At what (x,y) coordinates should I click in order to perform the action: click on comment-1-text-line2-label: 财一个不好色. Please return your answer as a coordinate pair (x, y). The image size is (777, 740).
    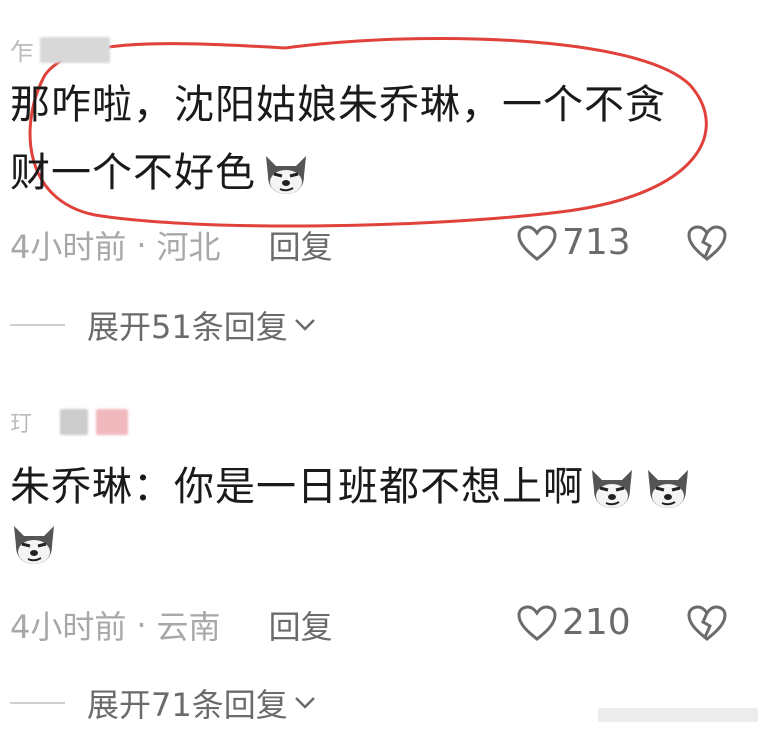
    Looking at the image, I should click on (133, 173).